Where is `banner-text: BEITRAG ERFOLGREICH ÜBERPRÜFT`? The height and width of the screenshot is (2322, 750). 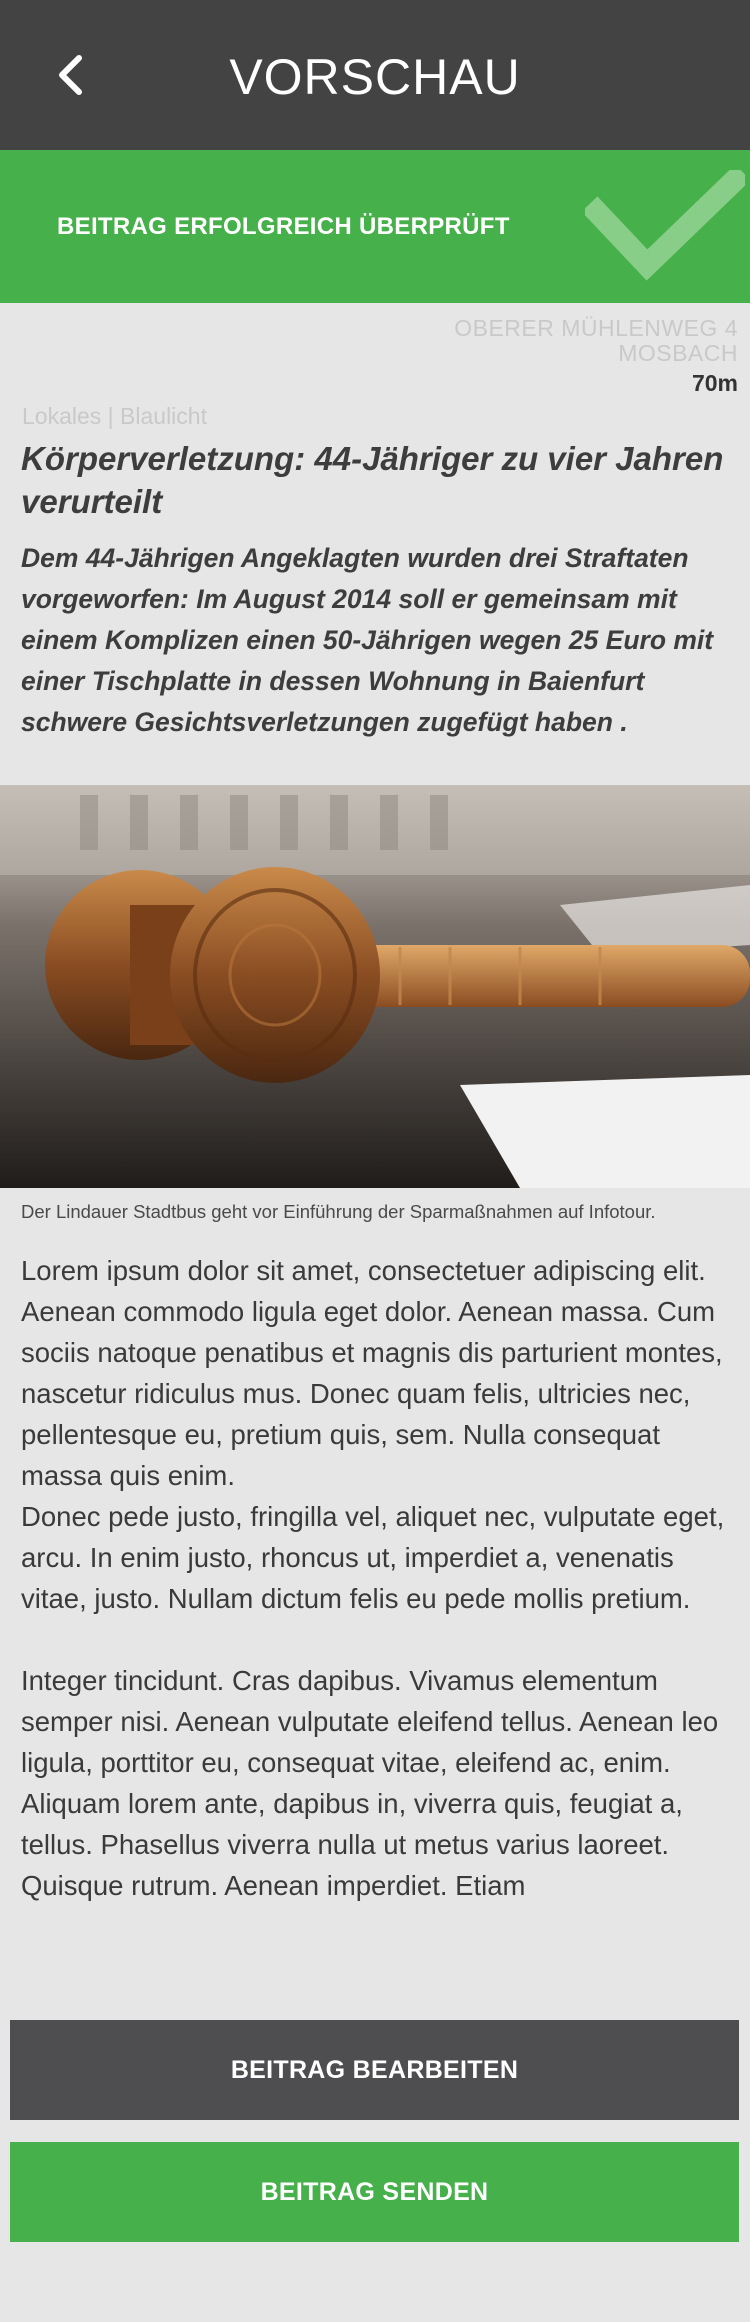
banner-text: BEITRAG ERFOLGREICH ÜBERPRÜFT is located at coordinates (283, 226).